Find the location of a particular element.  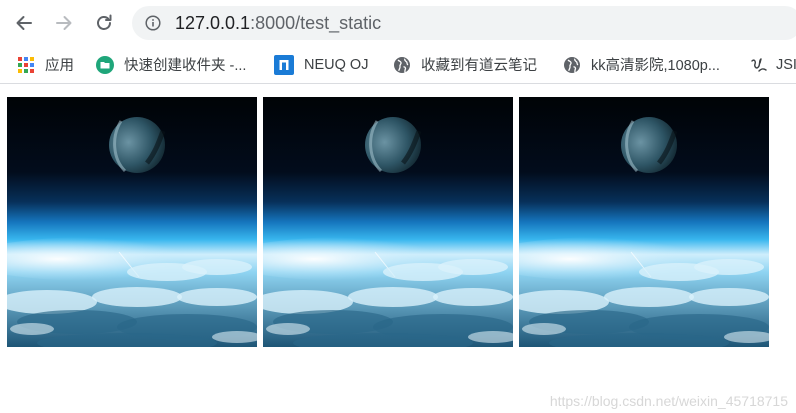

bookmark-label: NEUQ OJ is located at coordinates (336, 64).